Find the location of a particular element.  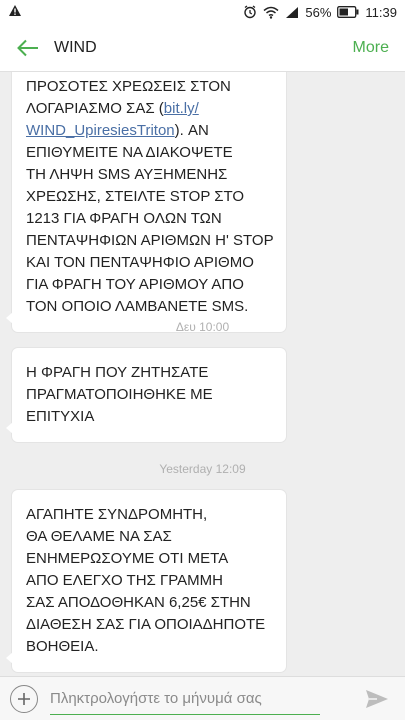

message-line: ΘΑ ΘΕΛΑΜΕ ΝΑ ΣΑΣ is located at coordinates (99, 536).